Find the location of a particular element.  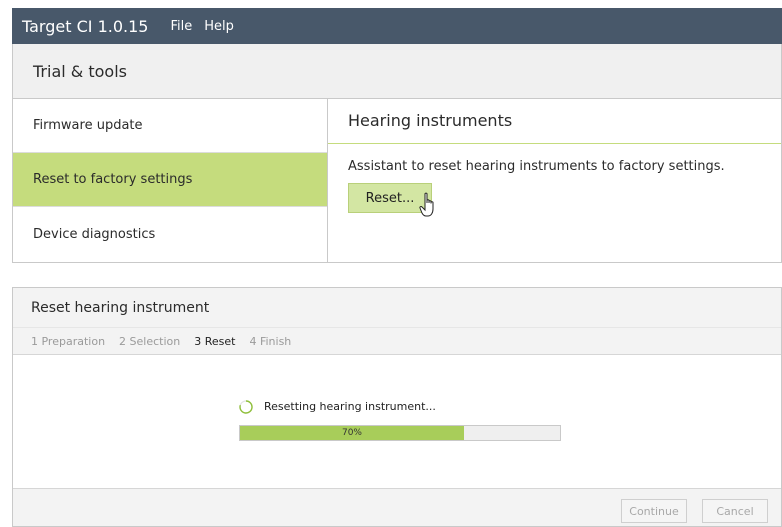

menu-file: File is located at coordinates (181, 26).